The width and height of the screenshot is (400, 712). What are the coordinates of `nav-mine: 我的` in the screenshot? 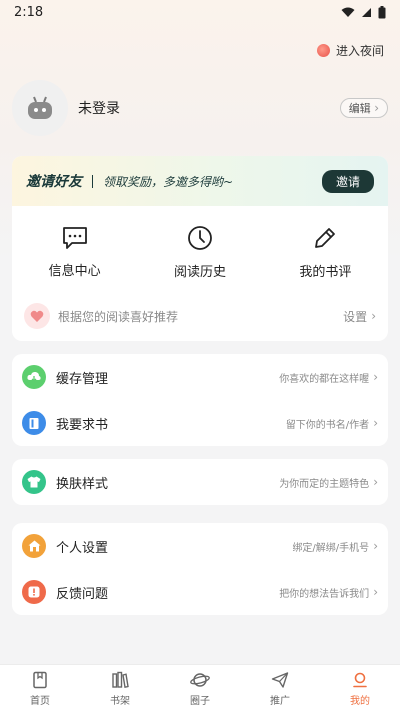 It's located at (360, 688).